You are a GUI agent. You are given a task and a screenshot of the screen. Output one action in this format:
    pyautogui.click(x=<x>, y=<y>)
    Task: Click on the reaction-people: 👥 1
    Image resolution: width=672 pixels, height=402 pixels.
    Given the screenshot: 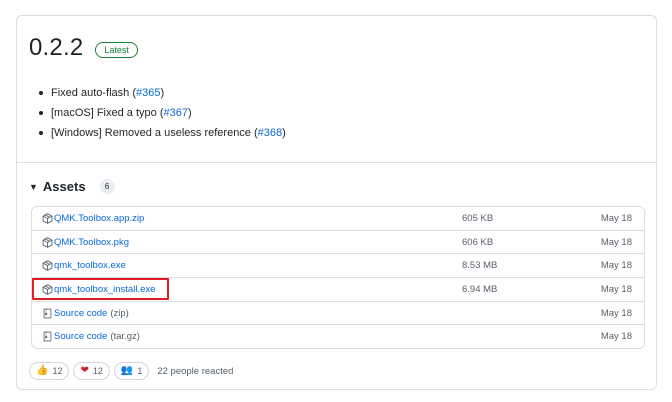 What is the action you would take?
    pyautogui.click(x=131, y=371)
    